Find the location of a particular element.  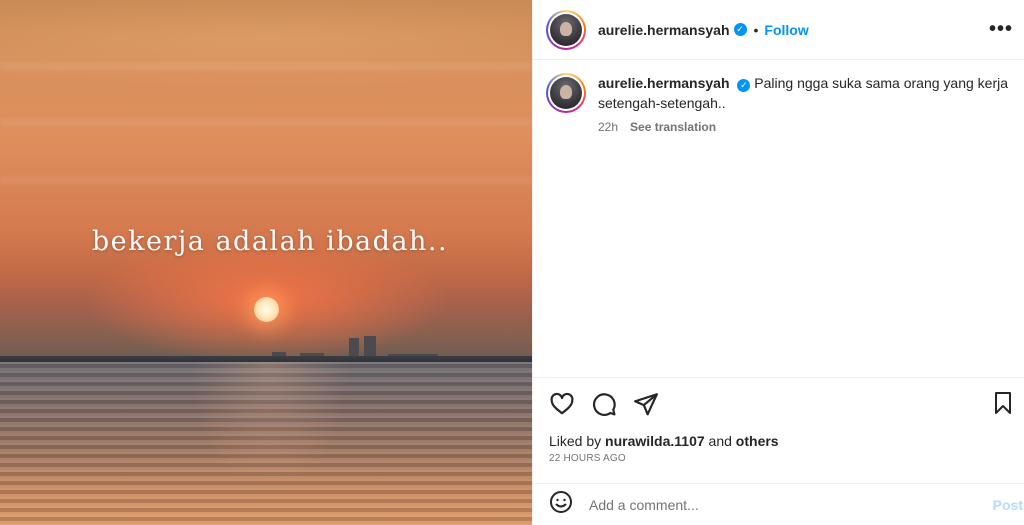

liked-by-user: nurawilda.1107 is located at coordinates (655, 441).